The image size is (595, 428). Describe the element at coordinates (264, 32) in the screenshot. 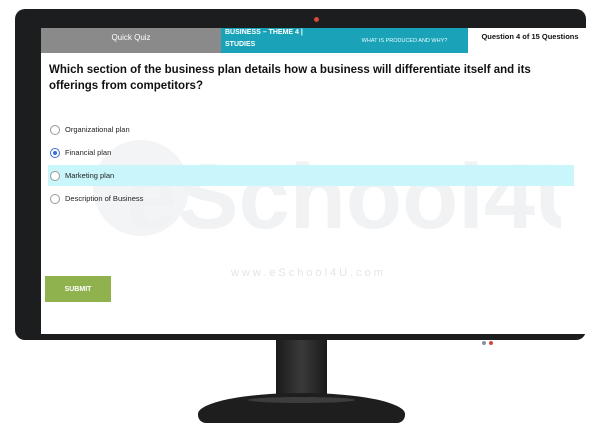

I see `subject-line-1: BUSINESS – THEME 4 |` at that location.